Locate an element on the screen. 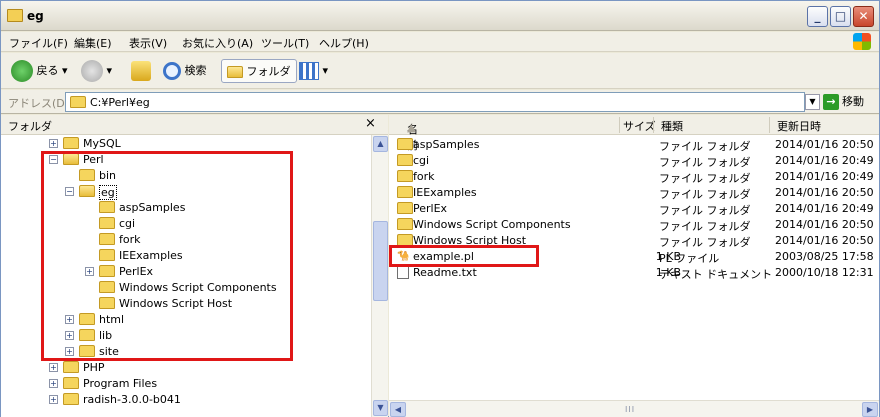  back-label: 戻る is located at coordinates (47, 70).